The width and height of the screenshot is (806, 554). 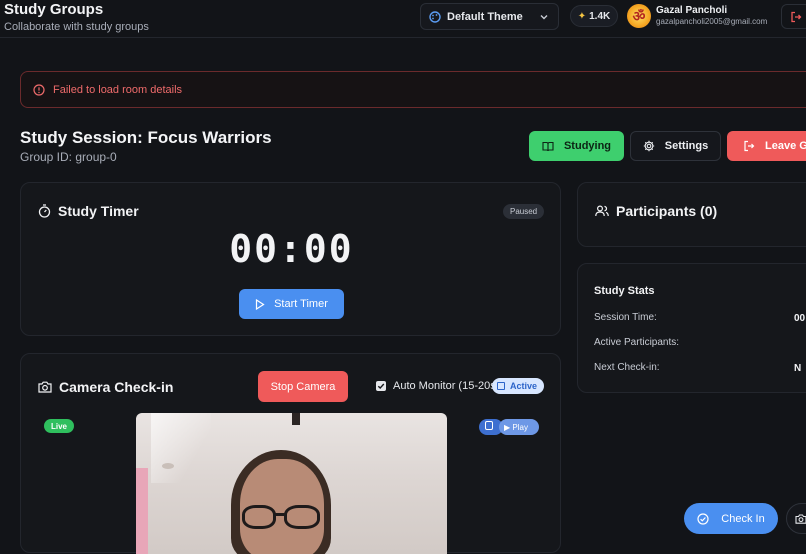 I want to click on auto-monitor-toggle: Auto Monitor (15-20s), so click(x=437, y=386).